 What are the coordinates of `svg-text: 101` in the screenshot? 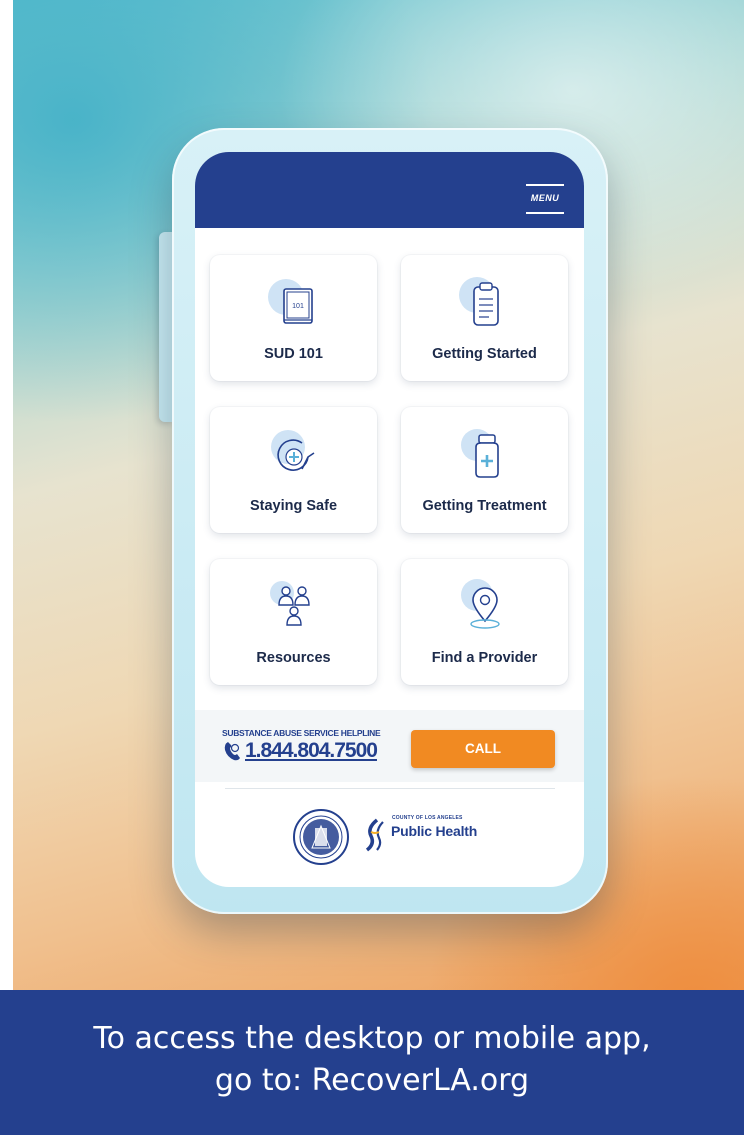 It's located at (298, 306).